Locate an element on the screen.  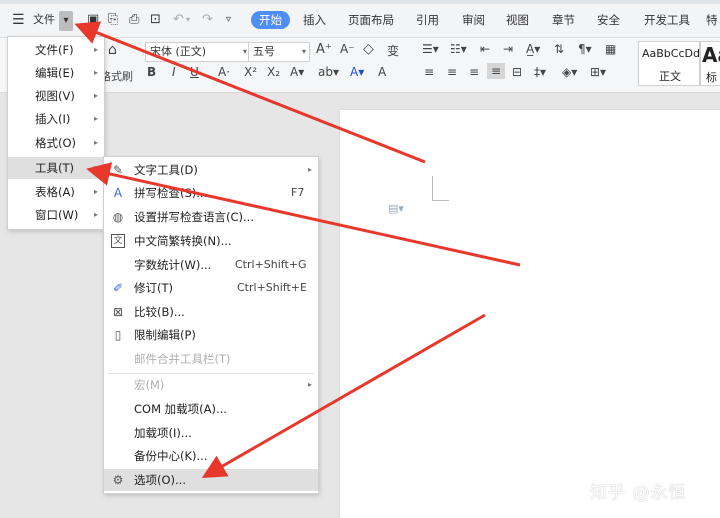
arrow-to-dropdown is located at coordinates (250, 92).